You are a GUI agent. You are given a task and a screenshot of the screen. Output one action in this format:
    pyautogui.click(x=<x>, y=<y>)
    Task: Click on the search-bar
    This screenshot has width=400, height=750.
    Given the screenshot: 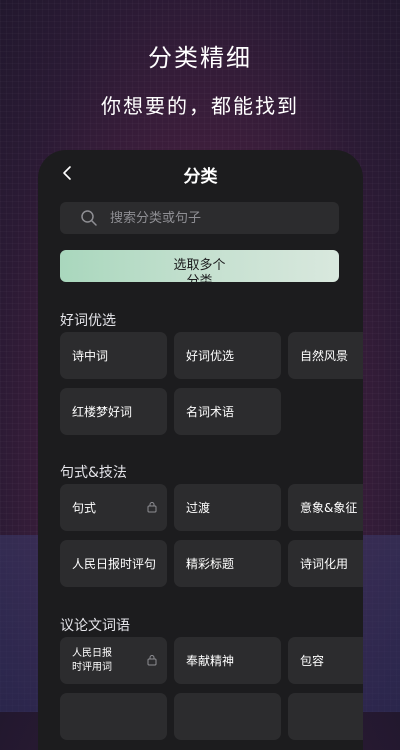 What is the action you would take?
    pyautogui.click(x=199, y=218)
    